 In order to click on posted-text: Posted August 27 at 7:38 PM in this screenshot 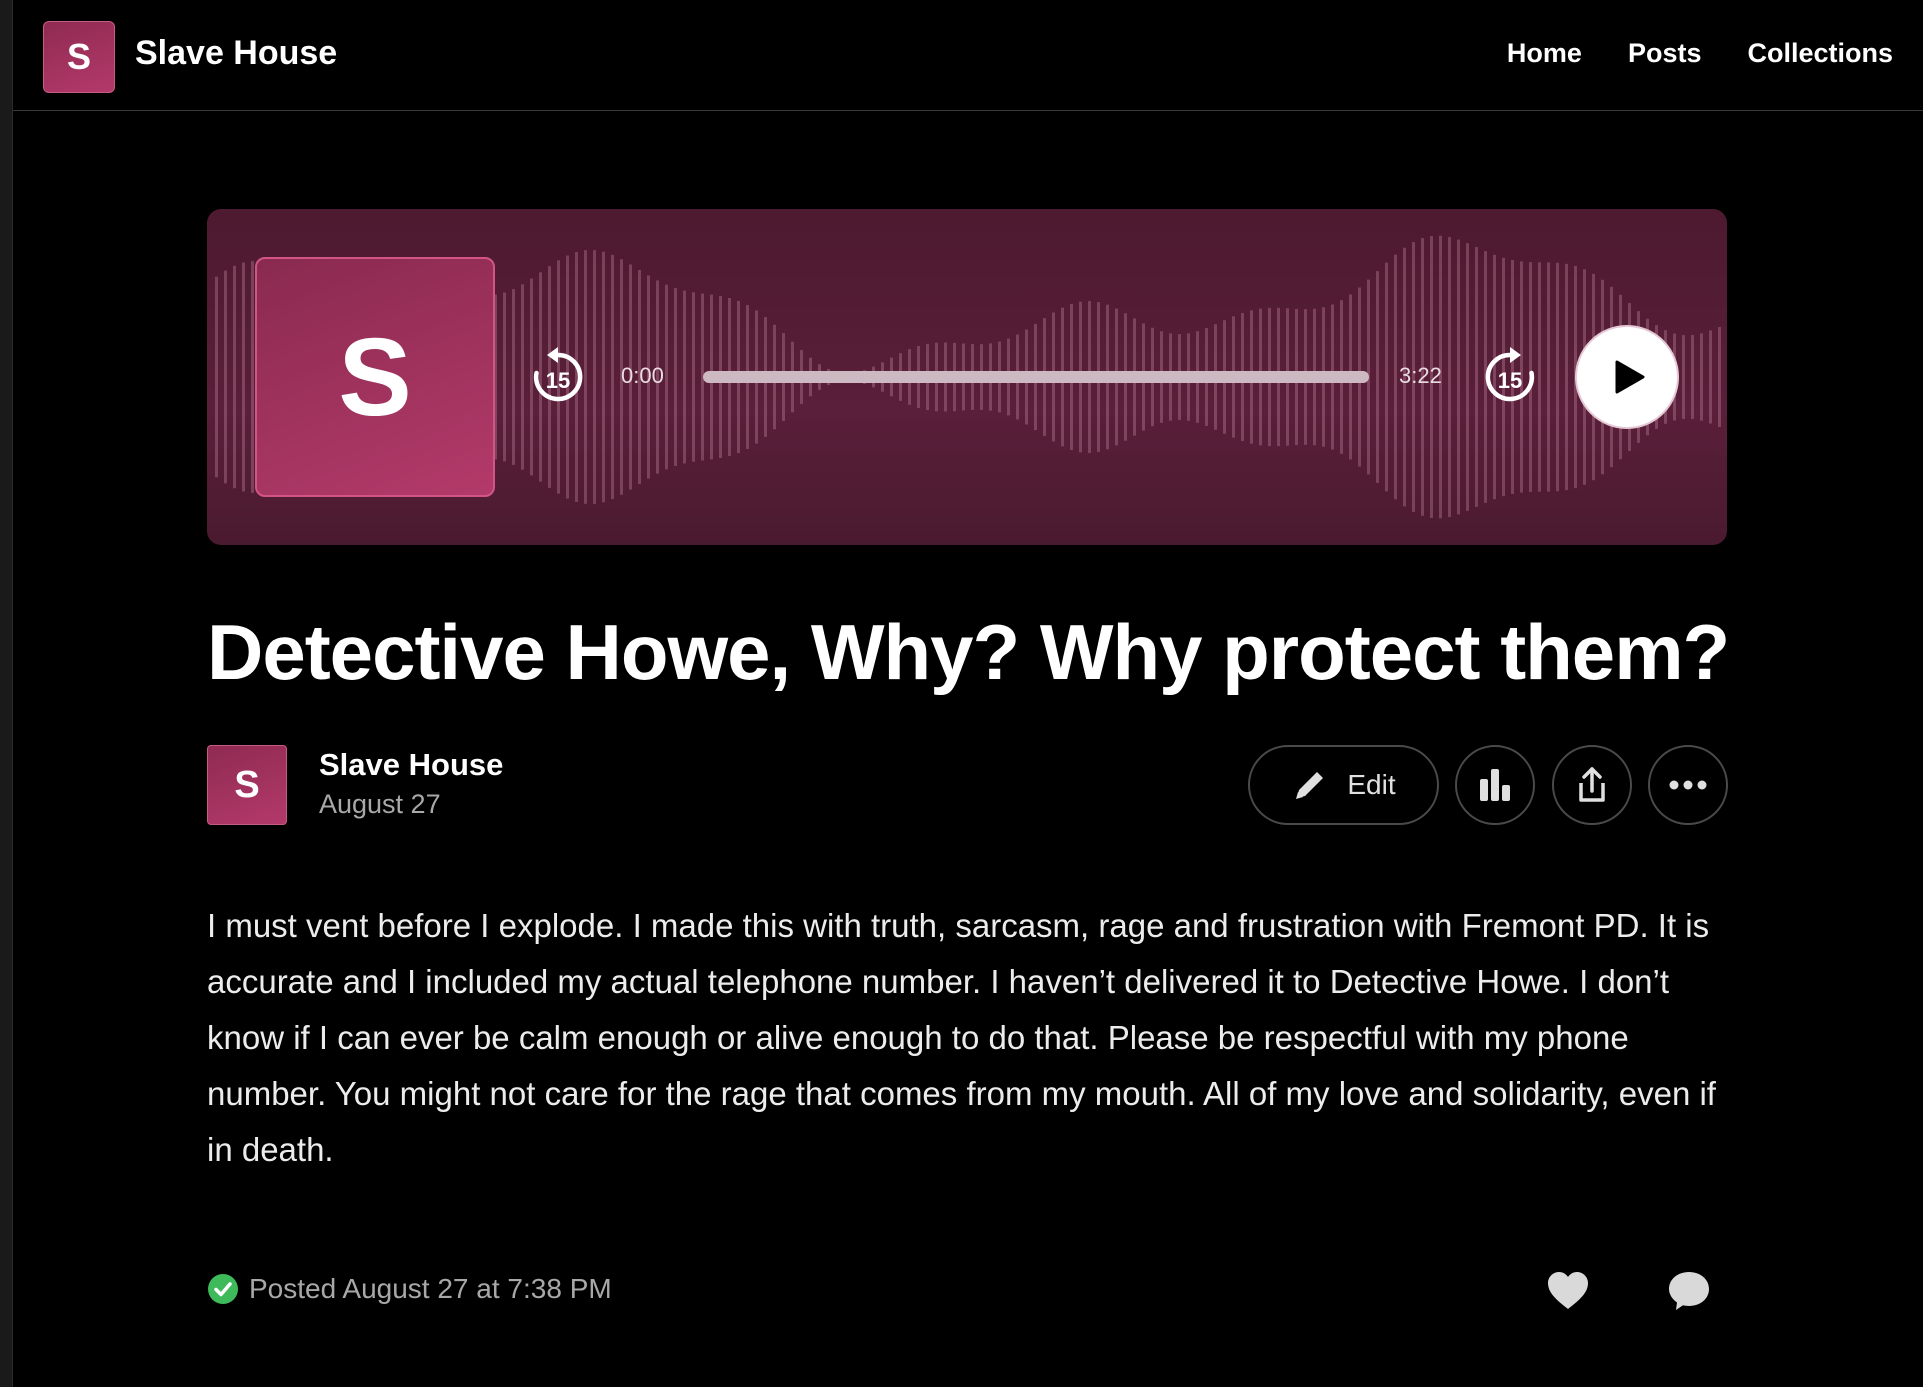, I will do `click(430, 1288)`.